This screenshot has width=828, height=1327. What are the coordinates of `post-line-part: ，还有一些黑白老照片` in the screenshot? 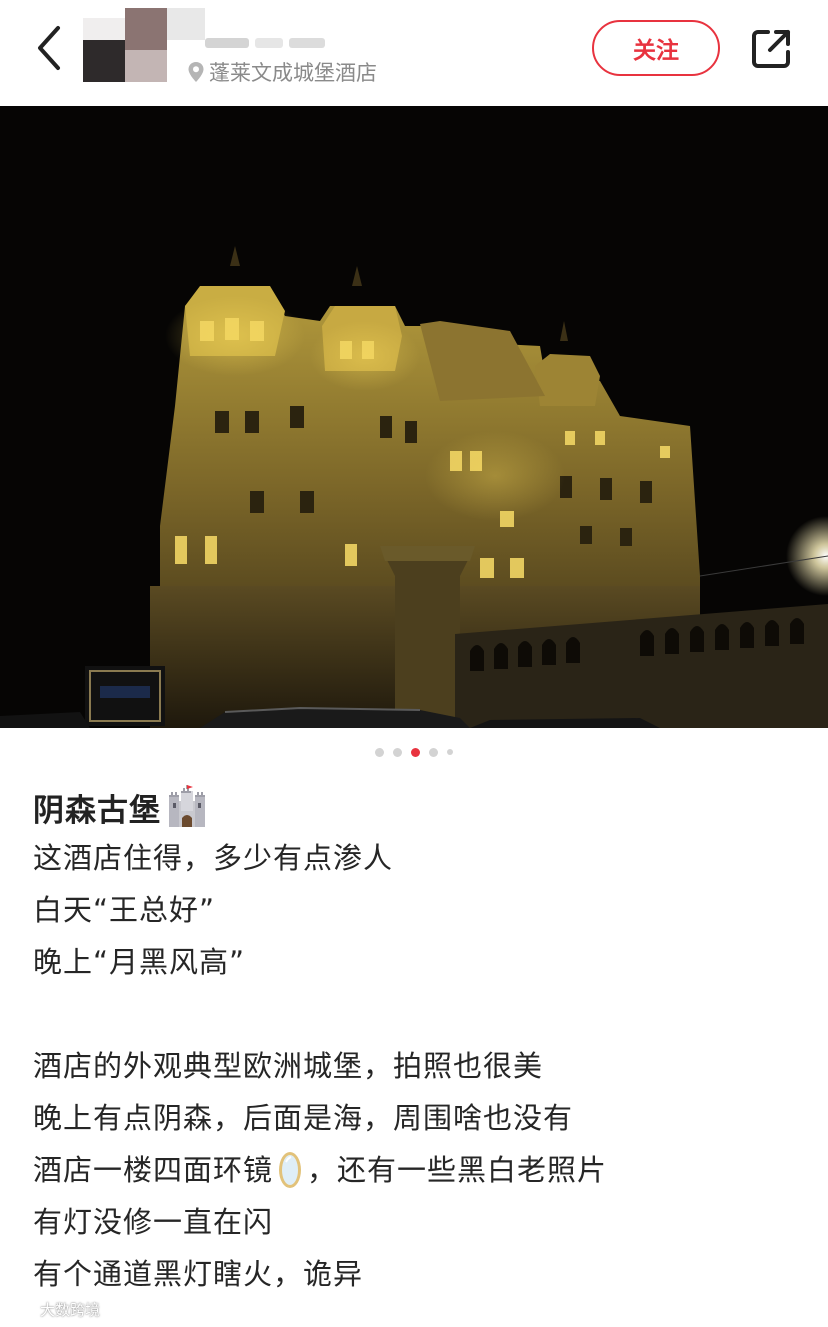 It's located at (457, 1170).